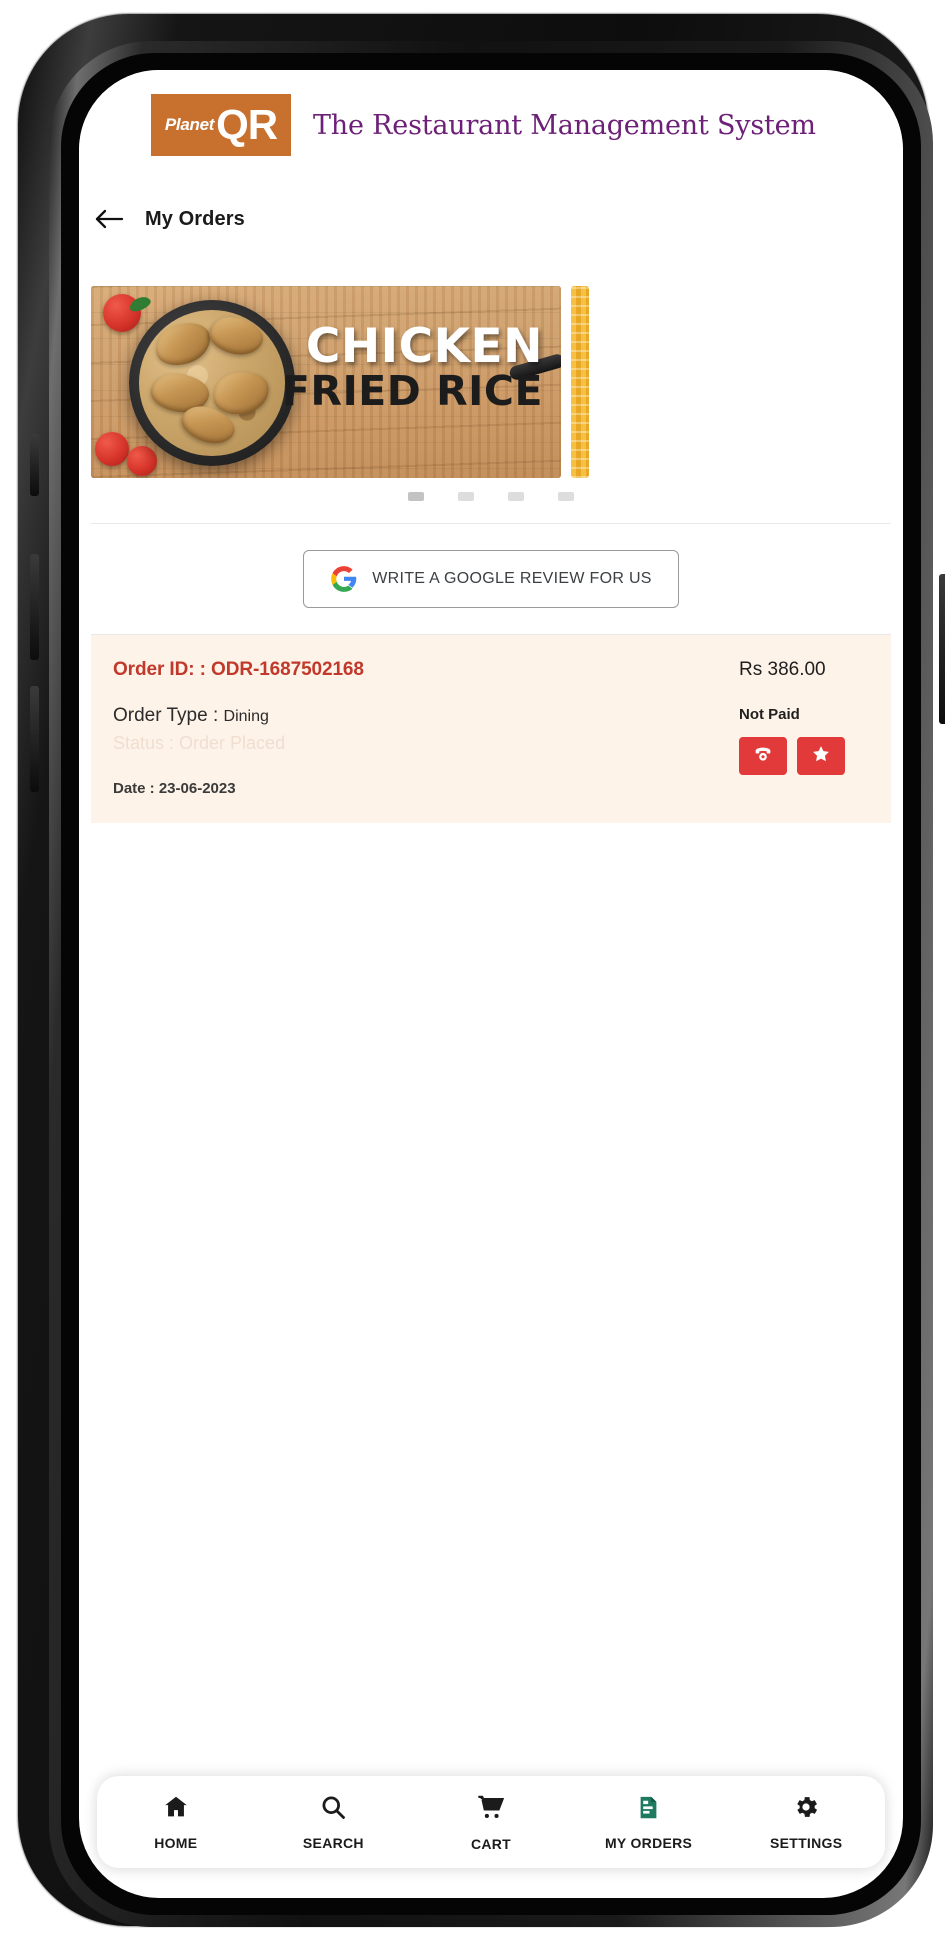 Image resolution: width=945 pixels, height=1939 pixels. I want to click on star-icon, so click(821, 756).